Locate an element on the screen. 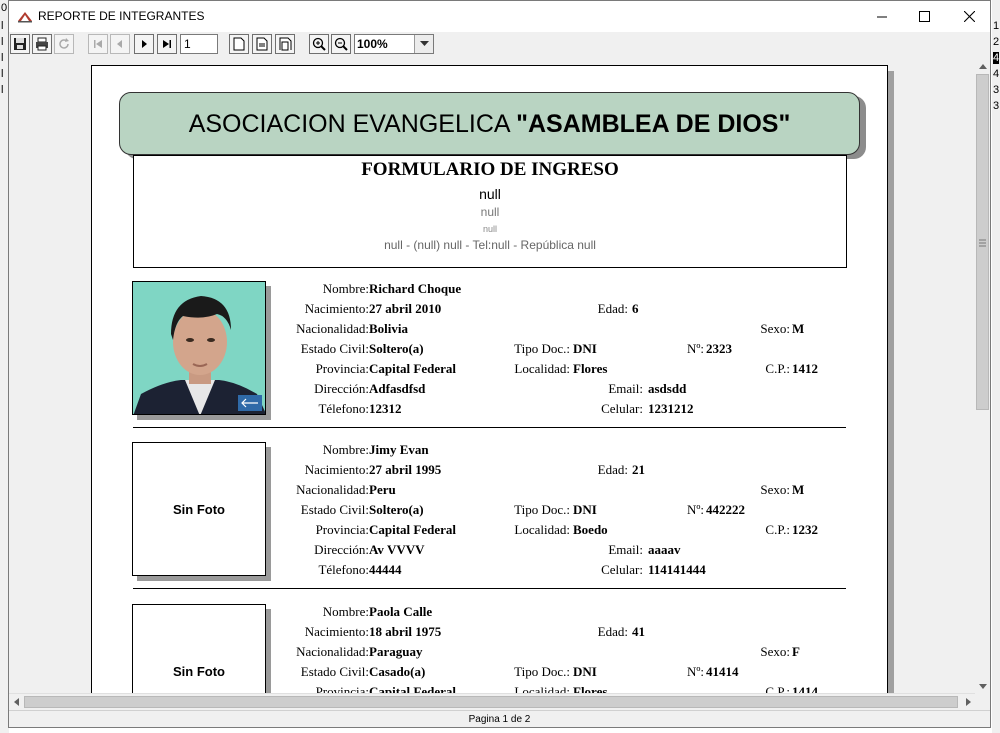 The height and width of the screenshot is (733, 1000). value-celular: 114141444 is located at coordinates (677, 569).